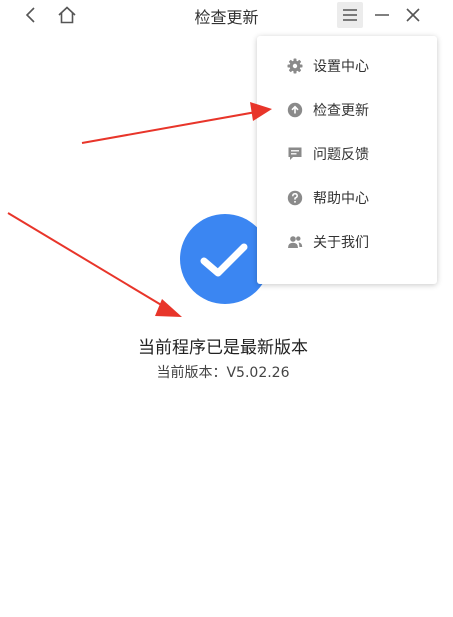 The image size is (453, 617). Describe the element at coordinates (295, 242) in the screenshot. I see `users-icon` at that location.